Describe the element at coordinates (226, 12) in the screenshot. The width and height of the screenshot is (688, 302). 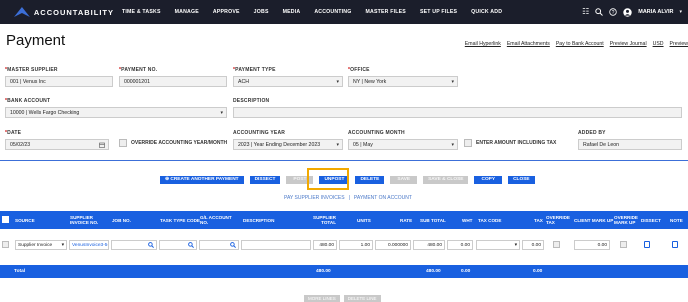
I see `menu-approve: APPROVE` at that location.